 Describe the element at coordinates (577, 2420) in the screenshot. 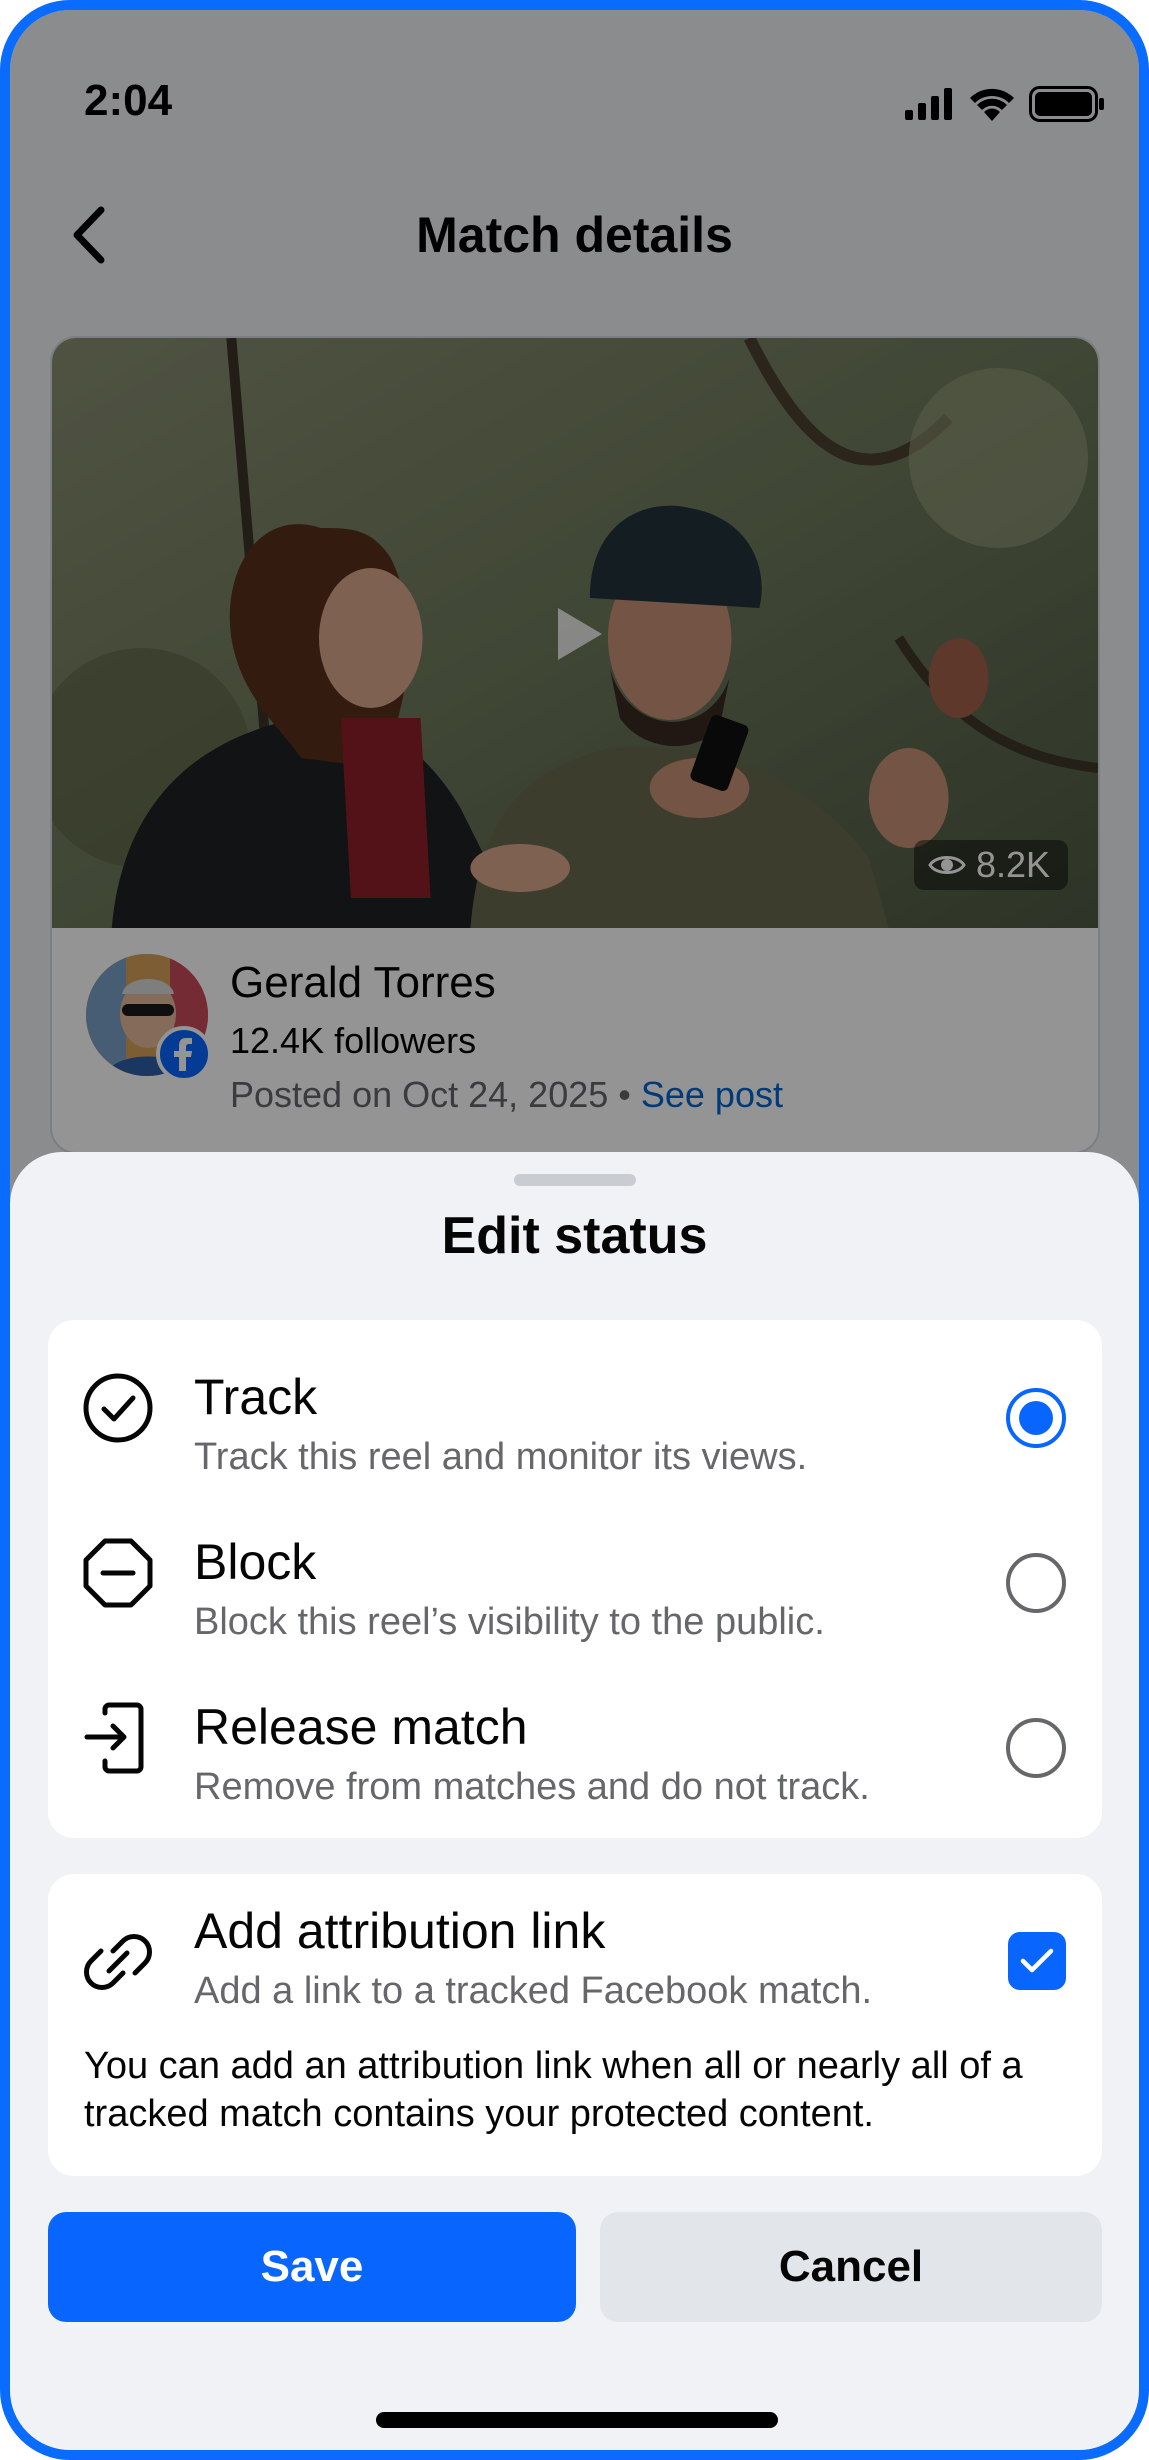

I see `home-indicator` at that location.